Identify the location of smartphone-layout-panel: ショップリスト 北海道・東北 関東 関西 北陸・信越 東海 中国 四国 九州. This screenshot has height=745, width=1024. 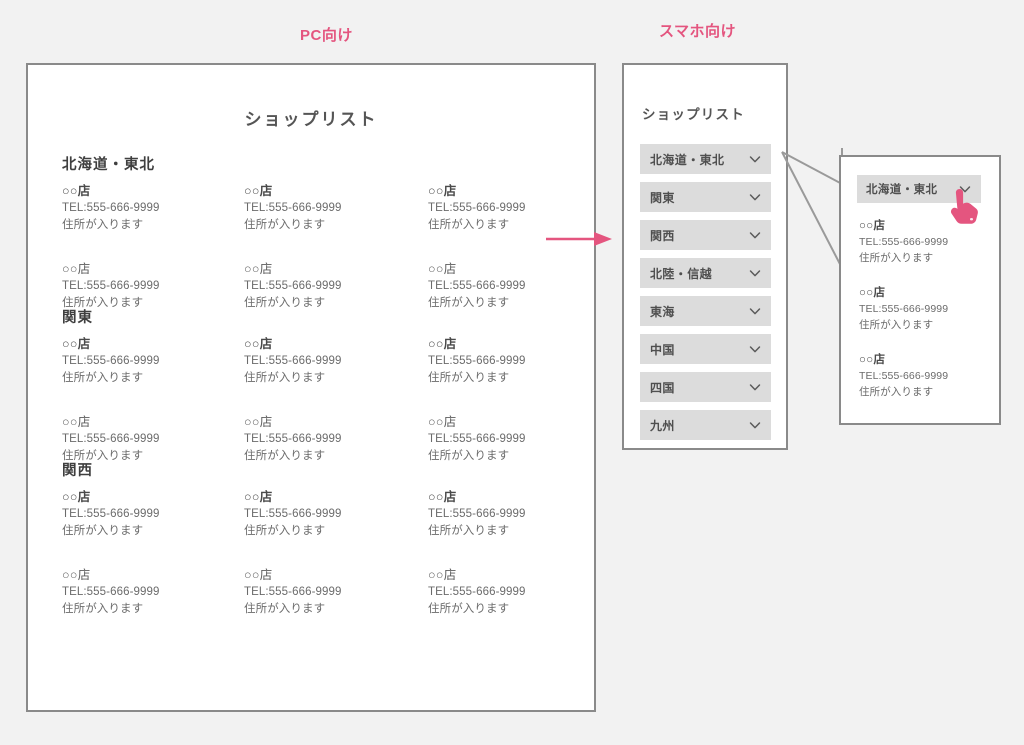
(705, 256).